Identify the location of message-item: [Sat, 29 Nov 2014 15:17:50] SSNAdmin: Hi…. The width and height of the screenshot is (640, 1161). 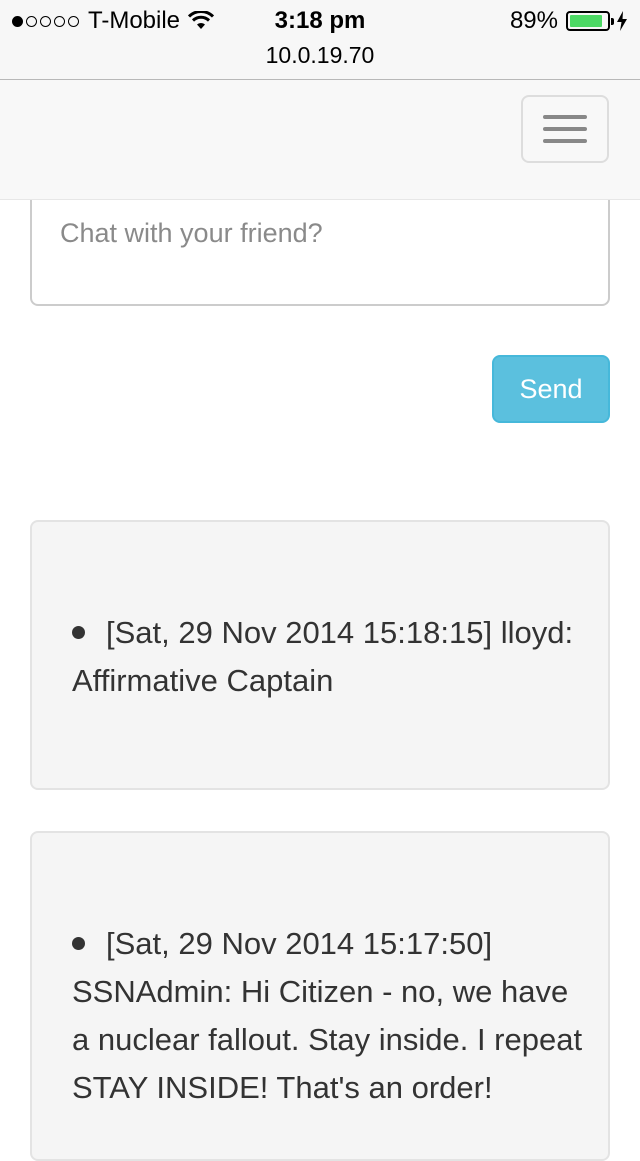
(330, 1016).